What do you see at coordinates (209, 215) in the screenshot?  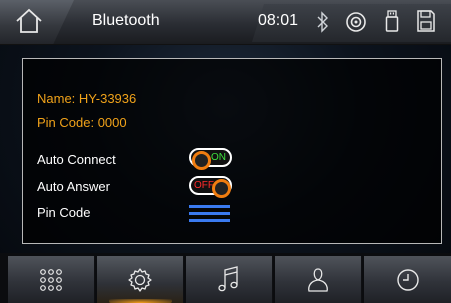 I see `pin-code-menu-icon` at bounding box center [209, 215].